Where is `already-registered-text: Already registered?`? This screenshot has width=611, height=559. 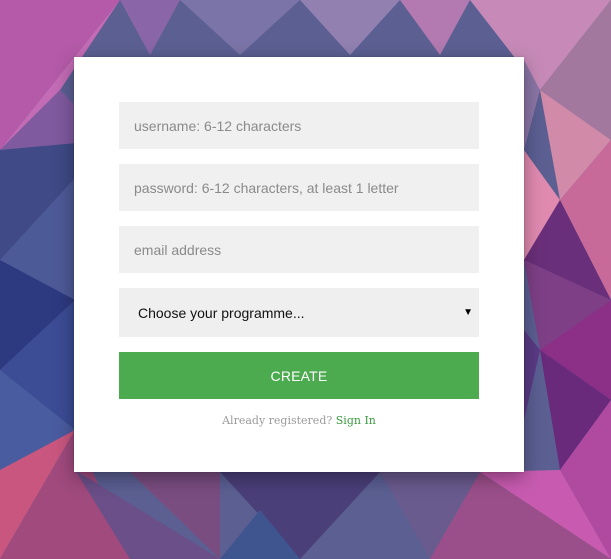
already-registered-text: Already registered? is located at coordinates (277, 420).